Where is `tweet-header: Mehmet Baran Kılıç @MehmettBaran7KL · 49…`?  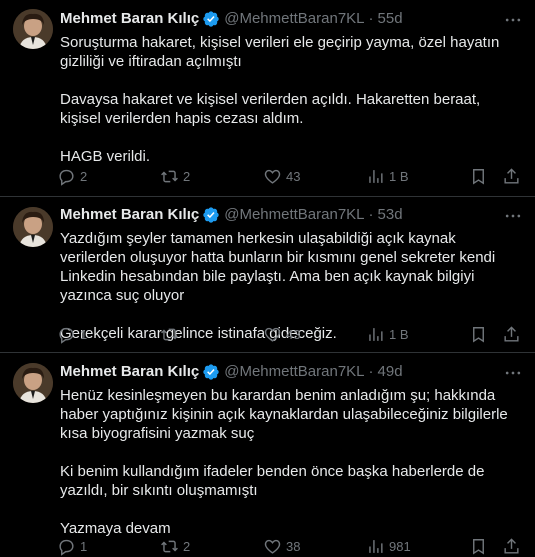
tweet-header: Mehmet Baran Kılıç @MehmettBaran7KL · 49… is located at coordinates (291, 372).